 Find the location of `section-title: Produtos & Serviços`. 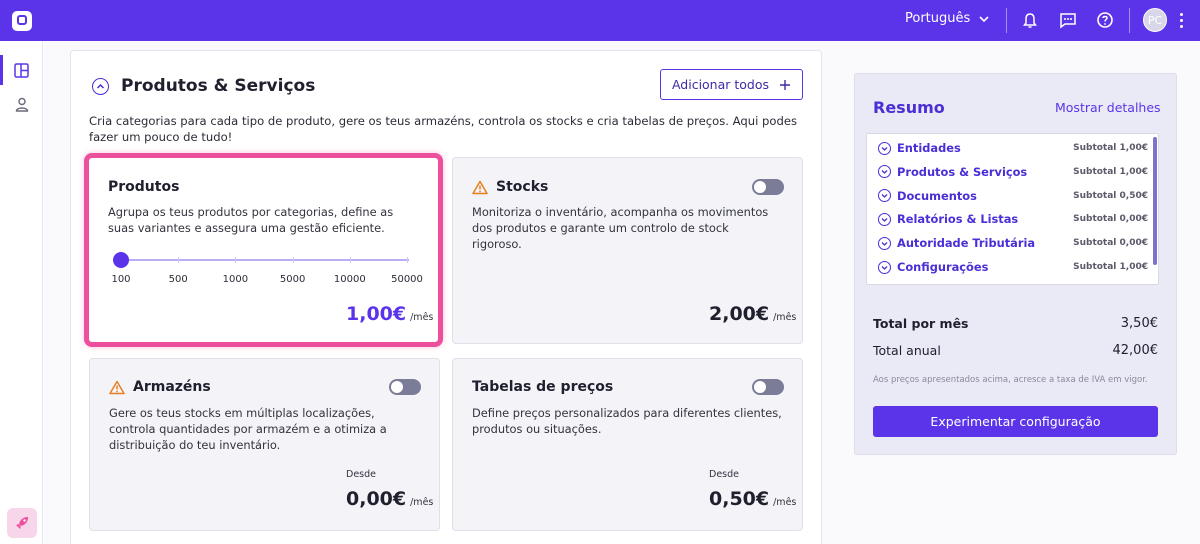

section-title: Produtos & Serviços is located at coordinates (218, 86).